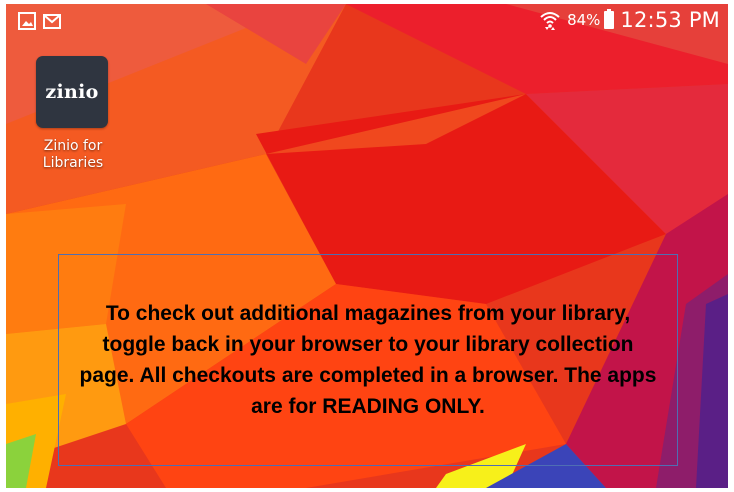  I want to click on gmail-notification-icon, so click(52, 21).